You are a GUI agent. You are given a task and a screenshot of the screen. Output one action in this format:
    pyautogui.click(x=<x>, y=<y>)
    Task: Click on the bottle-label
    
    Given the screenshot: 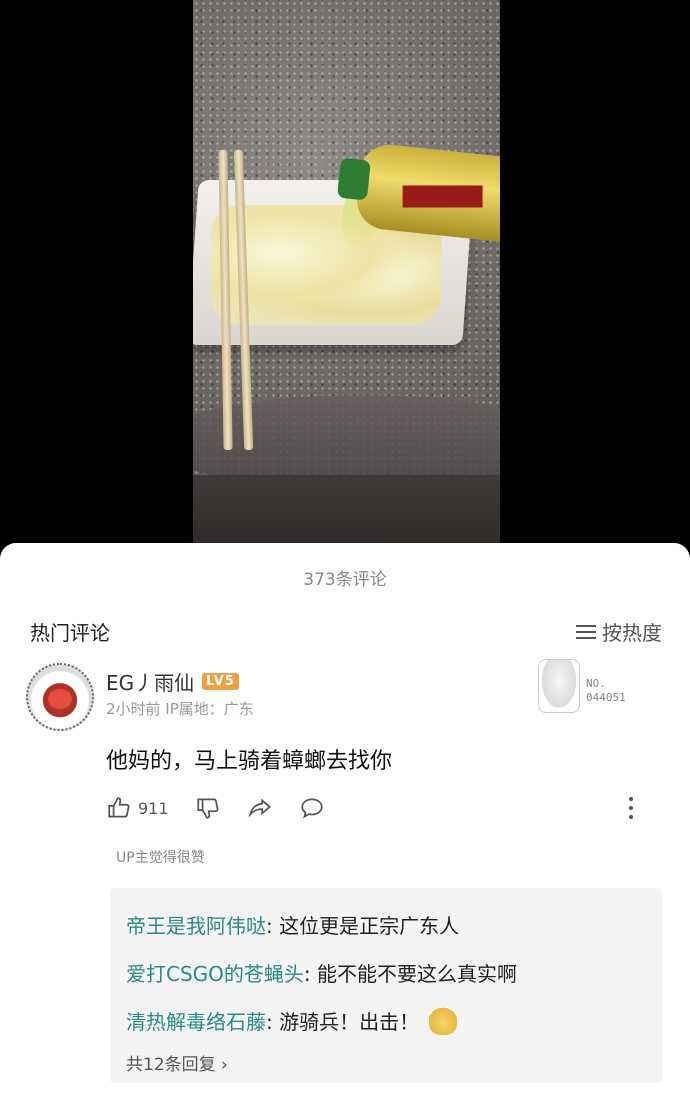 What is the action you would take?
    pyautogui.click(x=442, y=196)
    